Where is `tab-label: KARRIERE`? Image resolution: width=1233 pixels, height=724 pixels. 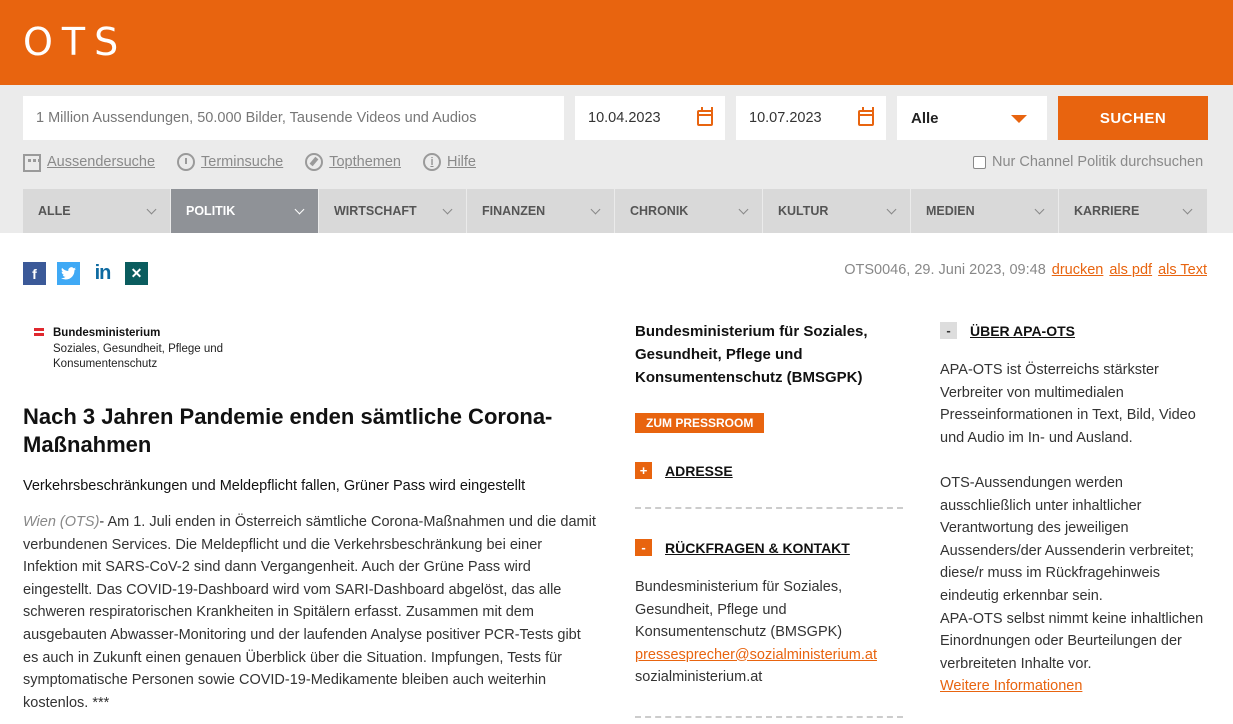
tab-label: KARRIERE is located at coordinates (1107, 211).